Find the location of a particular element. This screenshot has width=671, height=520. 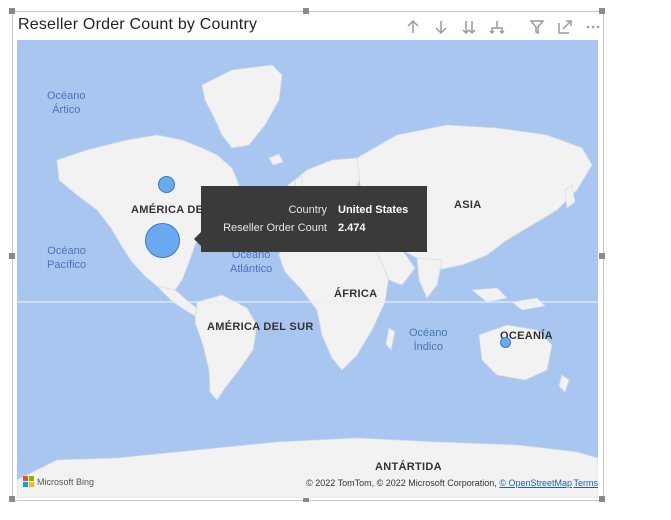

terms-link: Terms is located at coordinates (586, 483).